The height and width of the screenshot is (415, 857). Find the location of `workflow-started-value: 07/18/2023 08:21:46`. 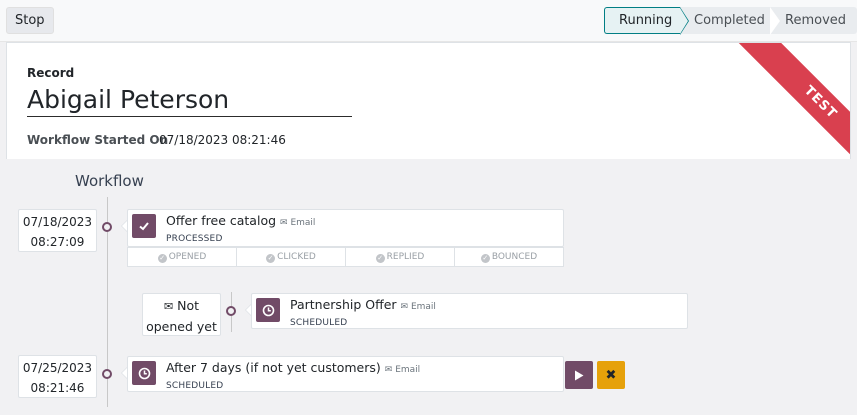

workflow-started-value: 07/18/2023 08:21:46 is located at coordinates (222, 140).